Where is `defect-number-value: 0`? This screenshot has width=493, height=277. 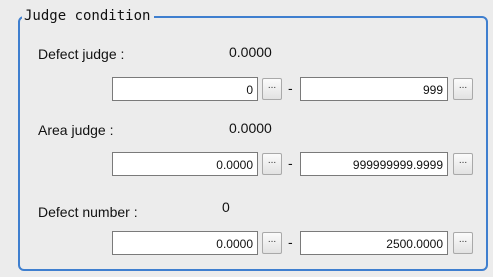 defect-number-value: 0 is located at coordinates (226, 207).